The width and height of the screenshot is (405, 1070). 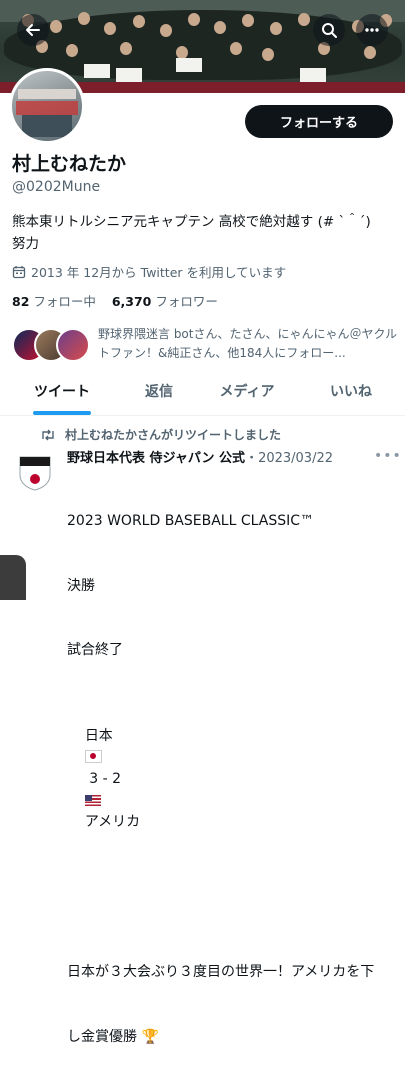 I want to click on samurai-japan-logo, so click(x=35, y=473).